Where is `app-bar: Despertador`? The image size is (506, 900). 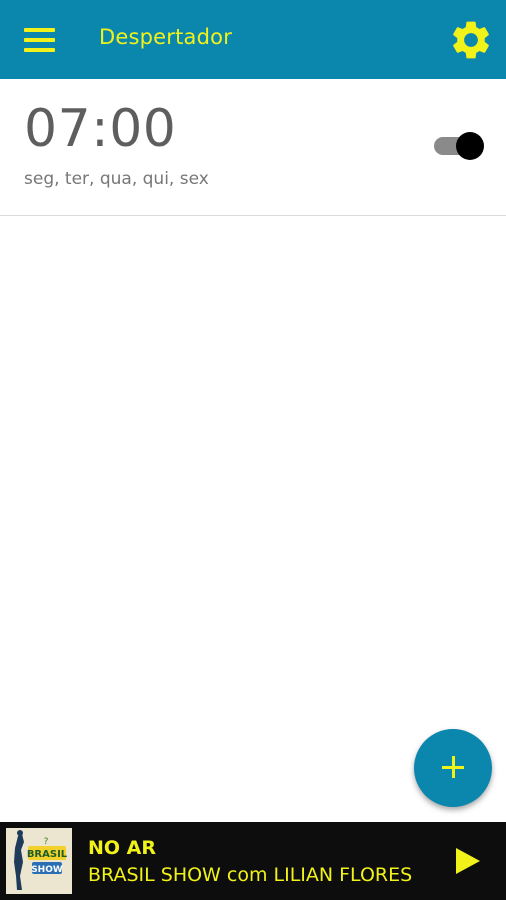 app-bar: Despertador is located at coordinates (253, 39).